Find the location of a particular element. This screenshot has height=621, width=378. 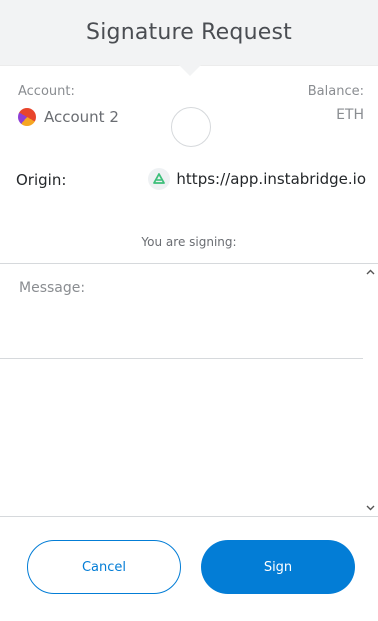

message-section: Message: is located at coordinates (181, 311).